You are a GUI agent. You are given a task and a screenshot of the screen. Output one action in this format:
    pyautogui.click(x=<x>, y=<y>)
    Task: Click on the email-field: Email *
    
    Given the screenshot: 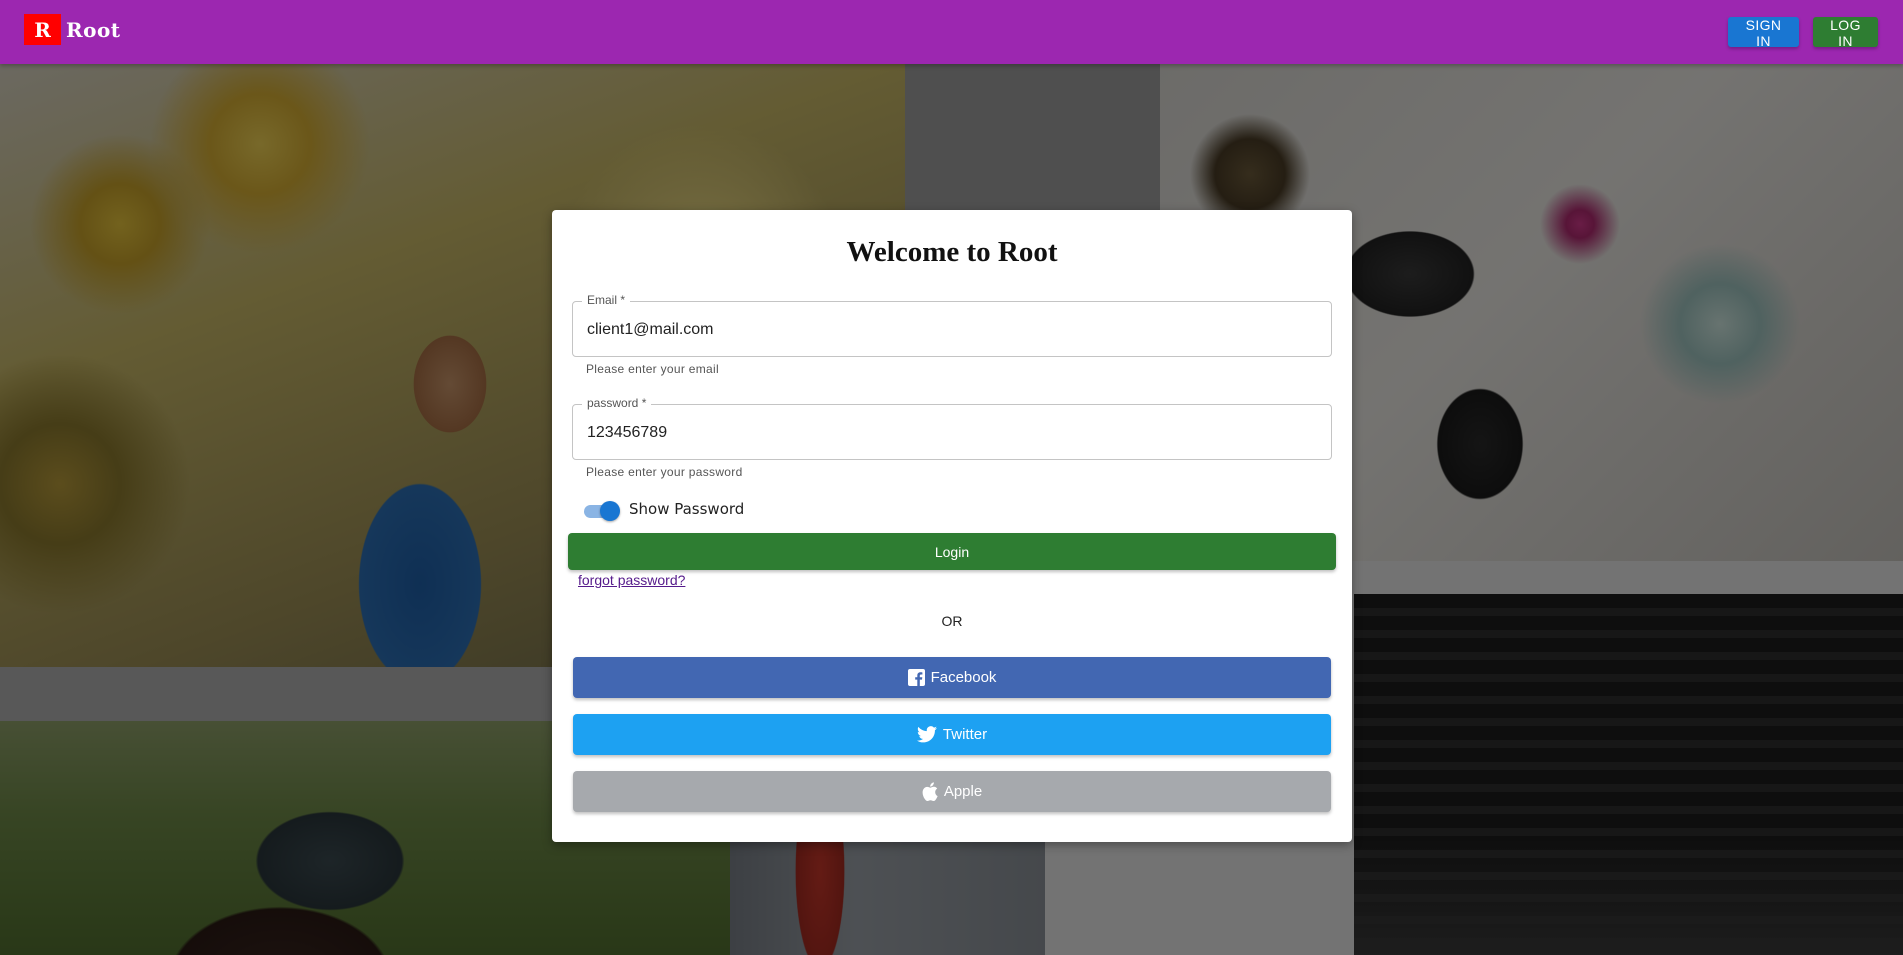 What is the action you would take?
    pyautogui.click(x=952, y=325)
    